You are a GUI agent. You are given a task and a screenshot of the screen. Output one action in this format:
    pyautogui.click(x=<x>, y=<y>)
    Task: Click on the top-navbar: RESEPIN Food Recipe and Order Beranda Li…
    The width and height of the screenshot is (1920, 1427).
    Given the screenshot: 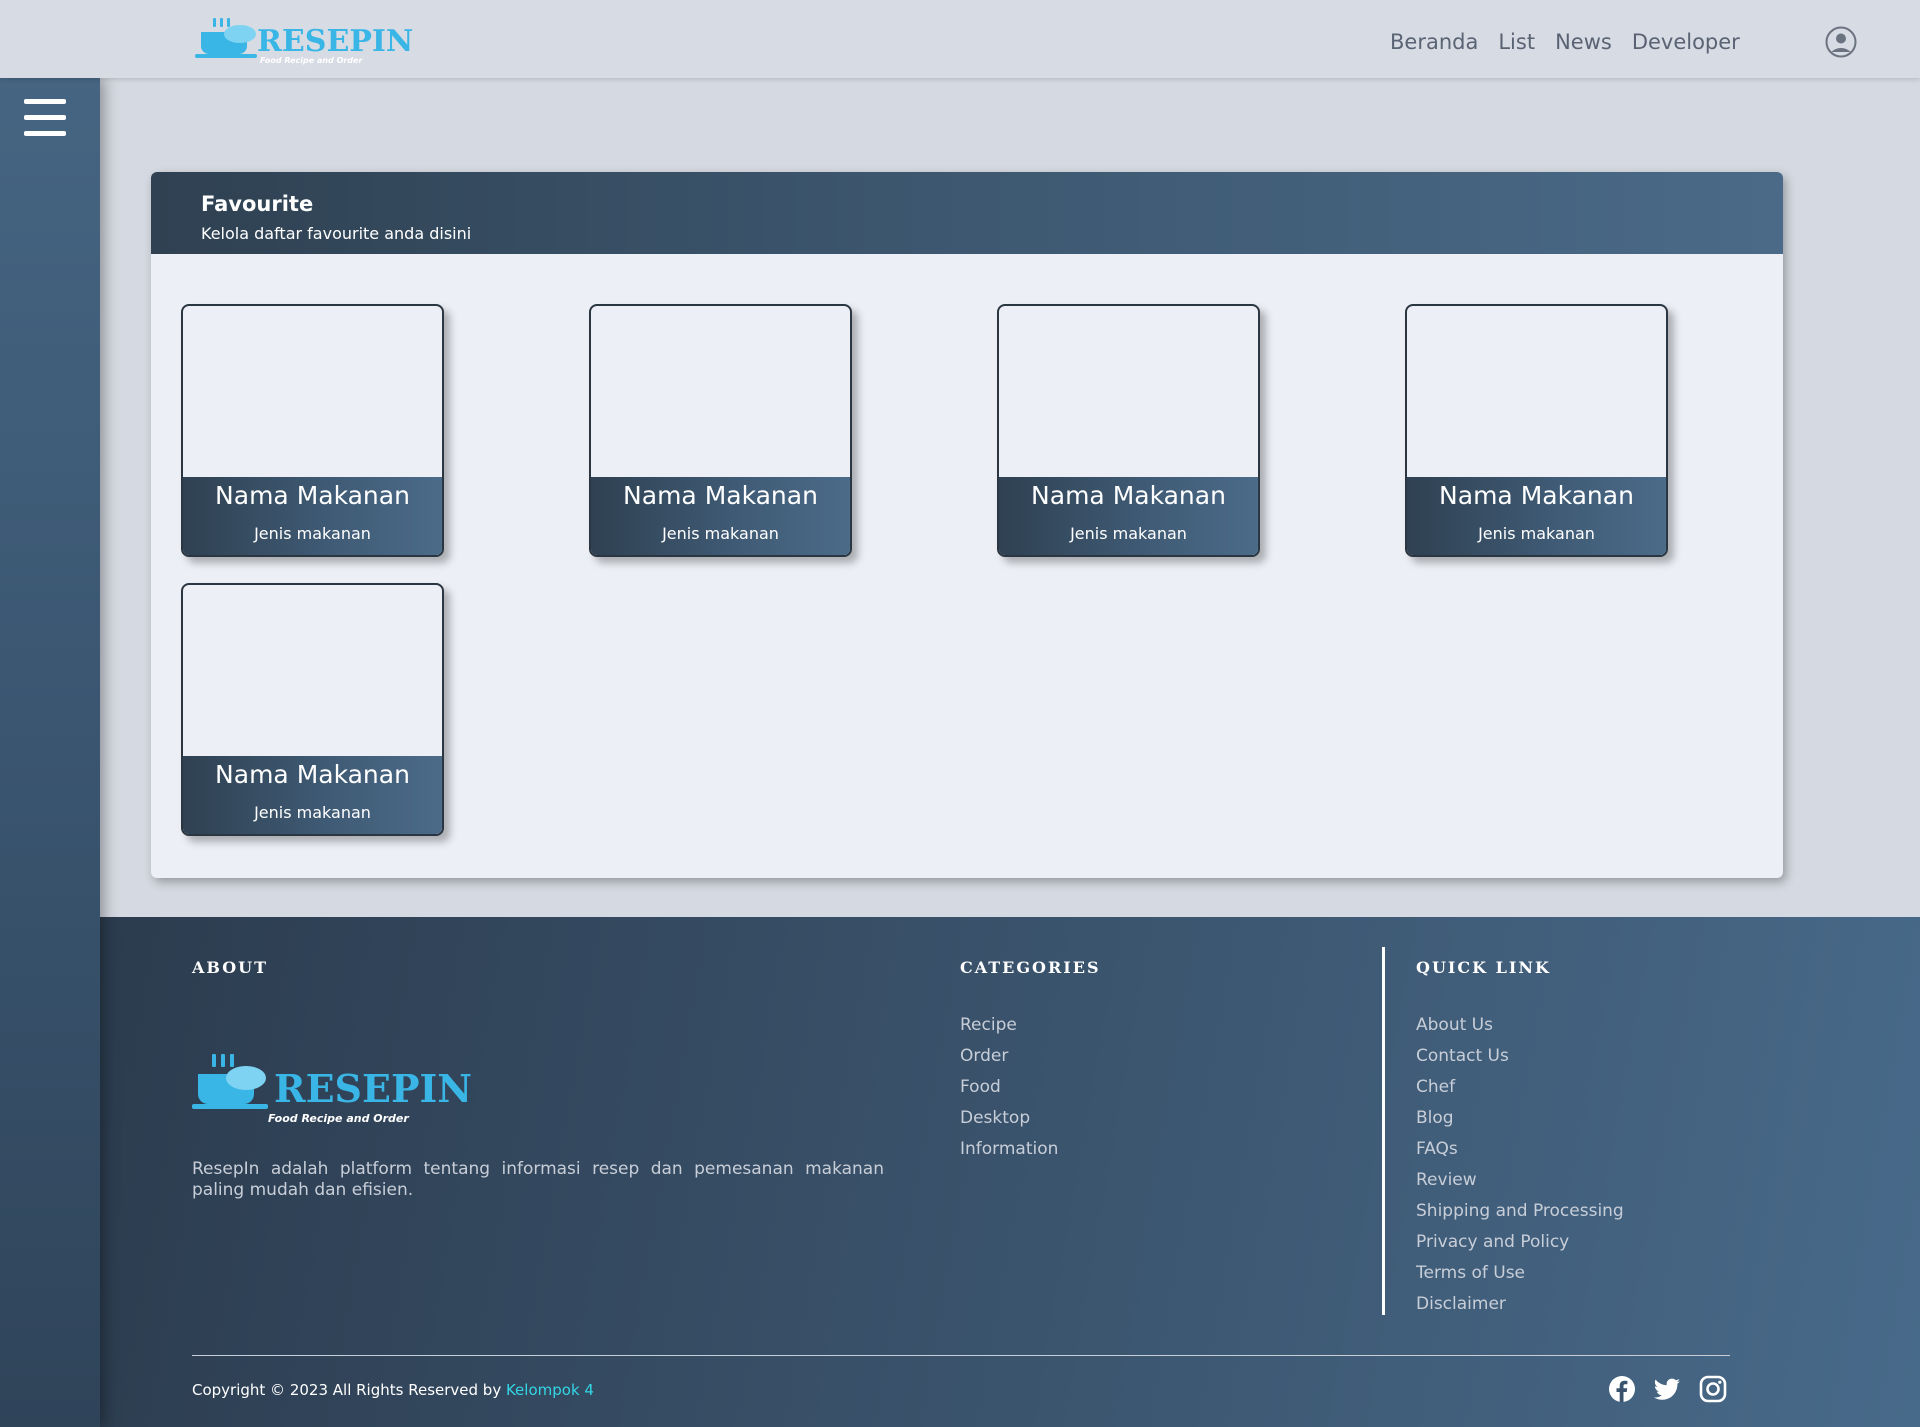 What is the action you would take?
    pyautogui.click(x=960, y=39)
    